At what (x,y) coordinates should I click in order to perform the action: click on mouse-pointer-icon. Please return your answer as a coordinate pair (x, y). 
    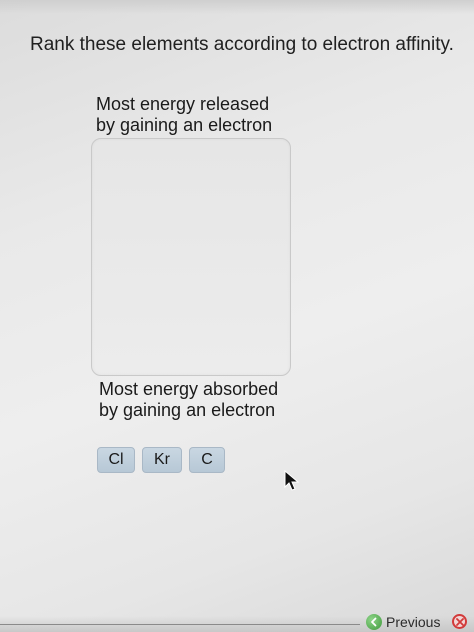
    Looking at the image, I should click on (292, 480).